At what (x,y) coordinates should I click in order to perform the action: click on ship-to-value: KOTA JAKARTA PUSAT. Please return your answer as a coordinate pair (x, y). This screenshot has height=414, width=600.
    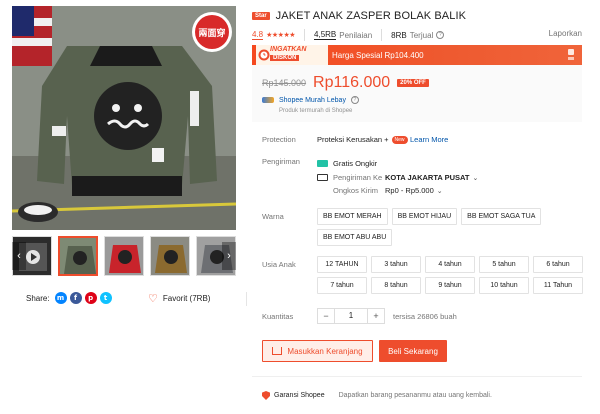
    Looking at the image, I should click on (427, 177).